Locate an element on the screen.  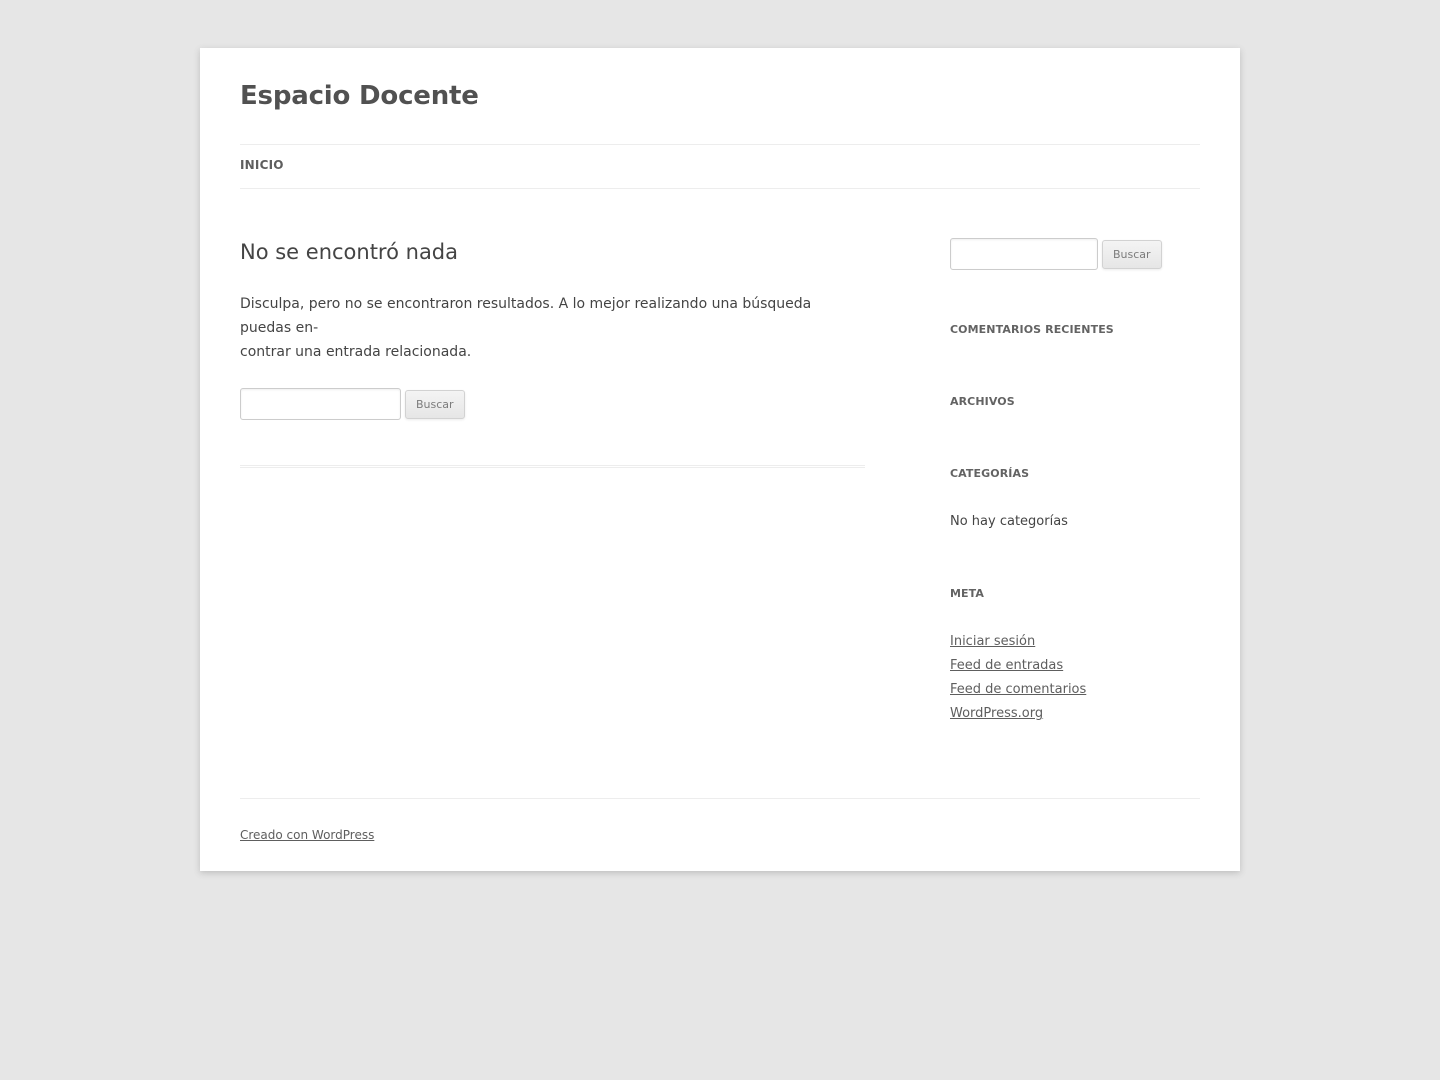
list-item: Iniciar sesión is located at coordinates (1075, 642).